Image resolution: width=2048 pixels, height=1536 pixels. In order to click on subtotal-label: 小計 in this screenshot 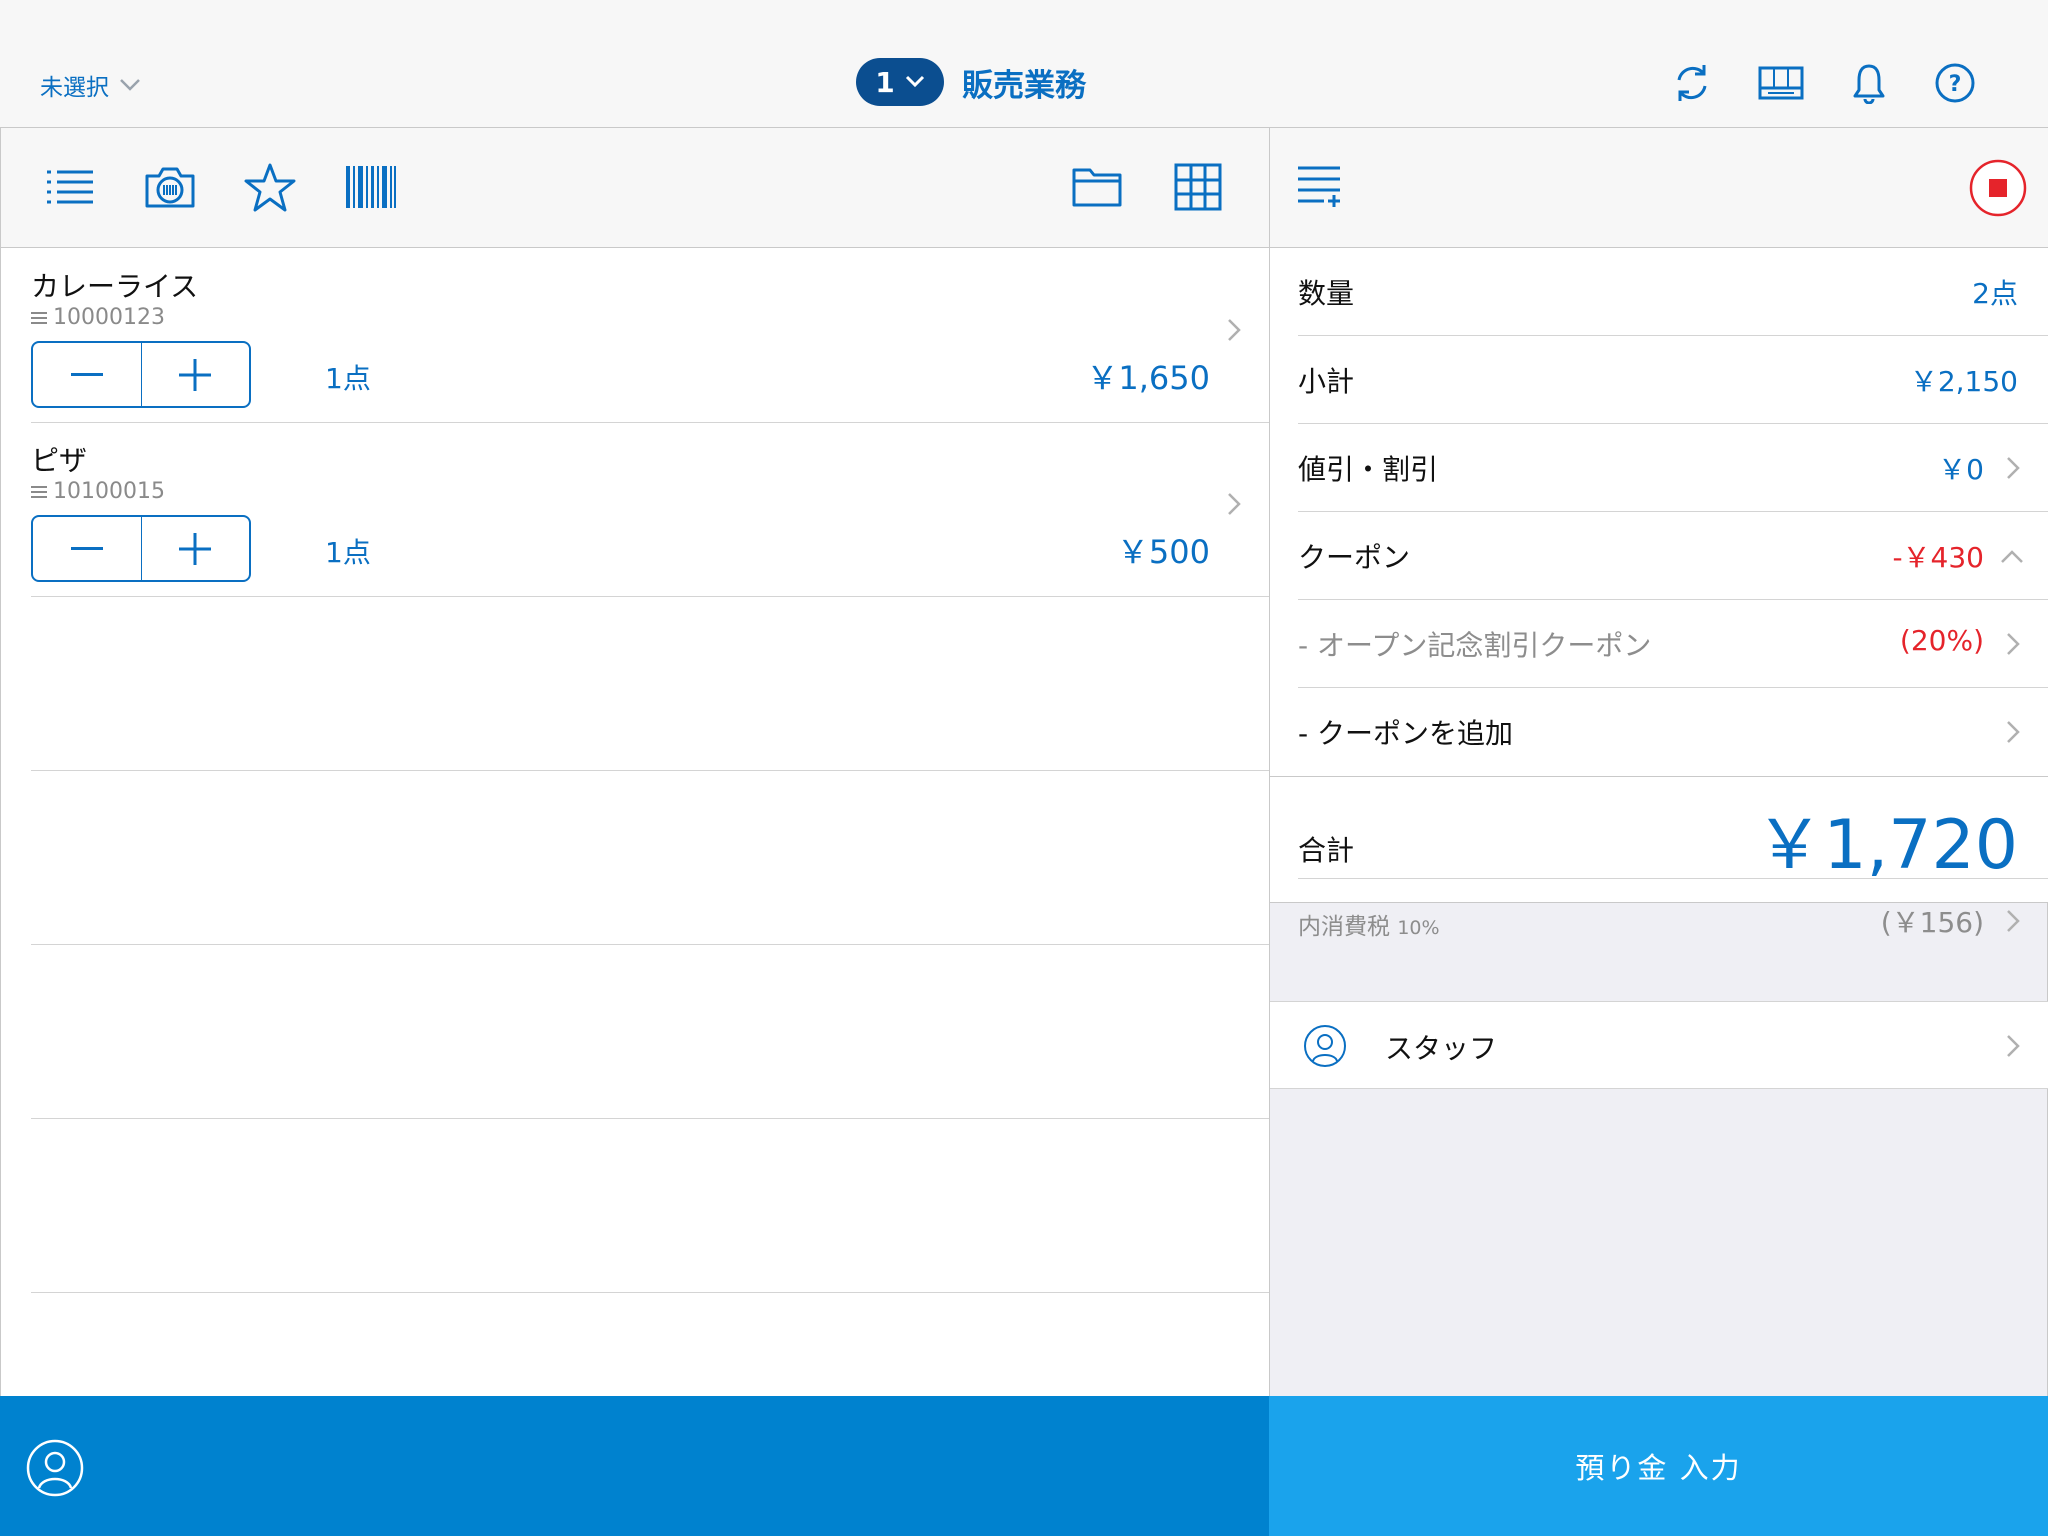, I will do `click(1326, 381)`.